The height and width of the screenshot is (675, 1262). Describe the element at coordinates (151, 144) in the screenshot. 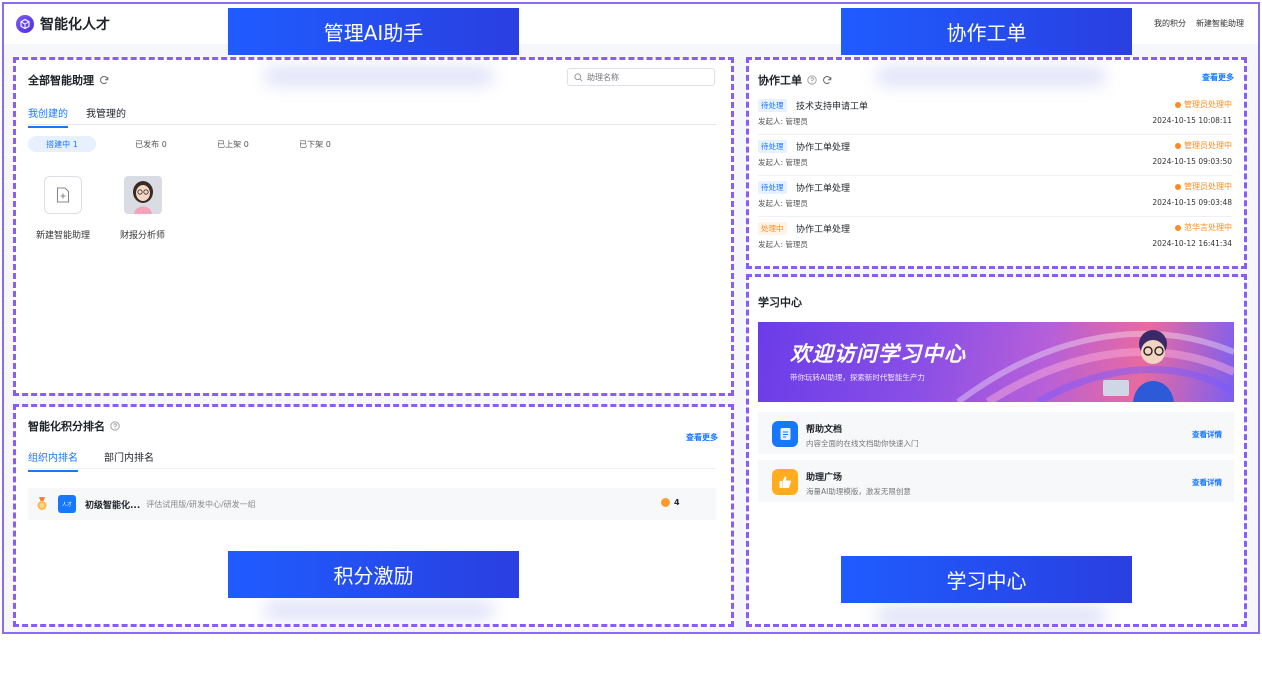

I see `filter-published: 已发布 0` at that location.